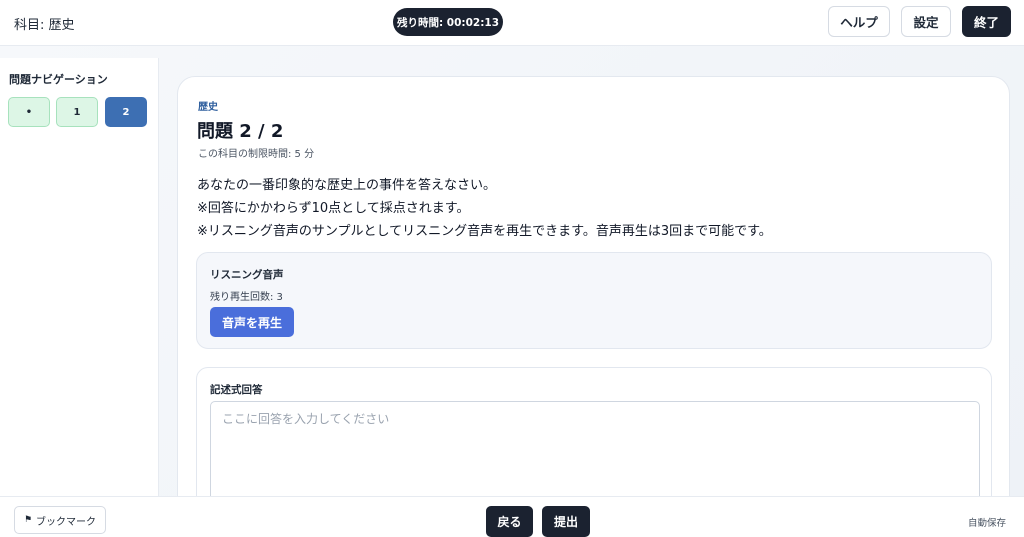  I want to click on question-navigation-panel: 問題ナビゲーション • 1 2, so click(79, 277).